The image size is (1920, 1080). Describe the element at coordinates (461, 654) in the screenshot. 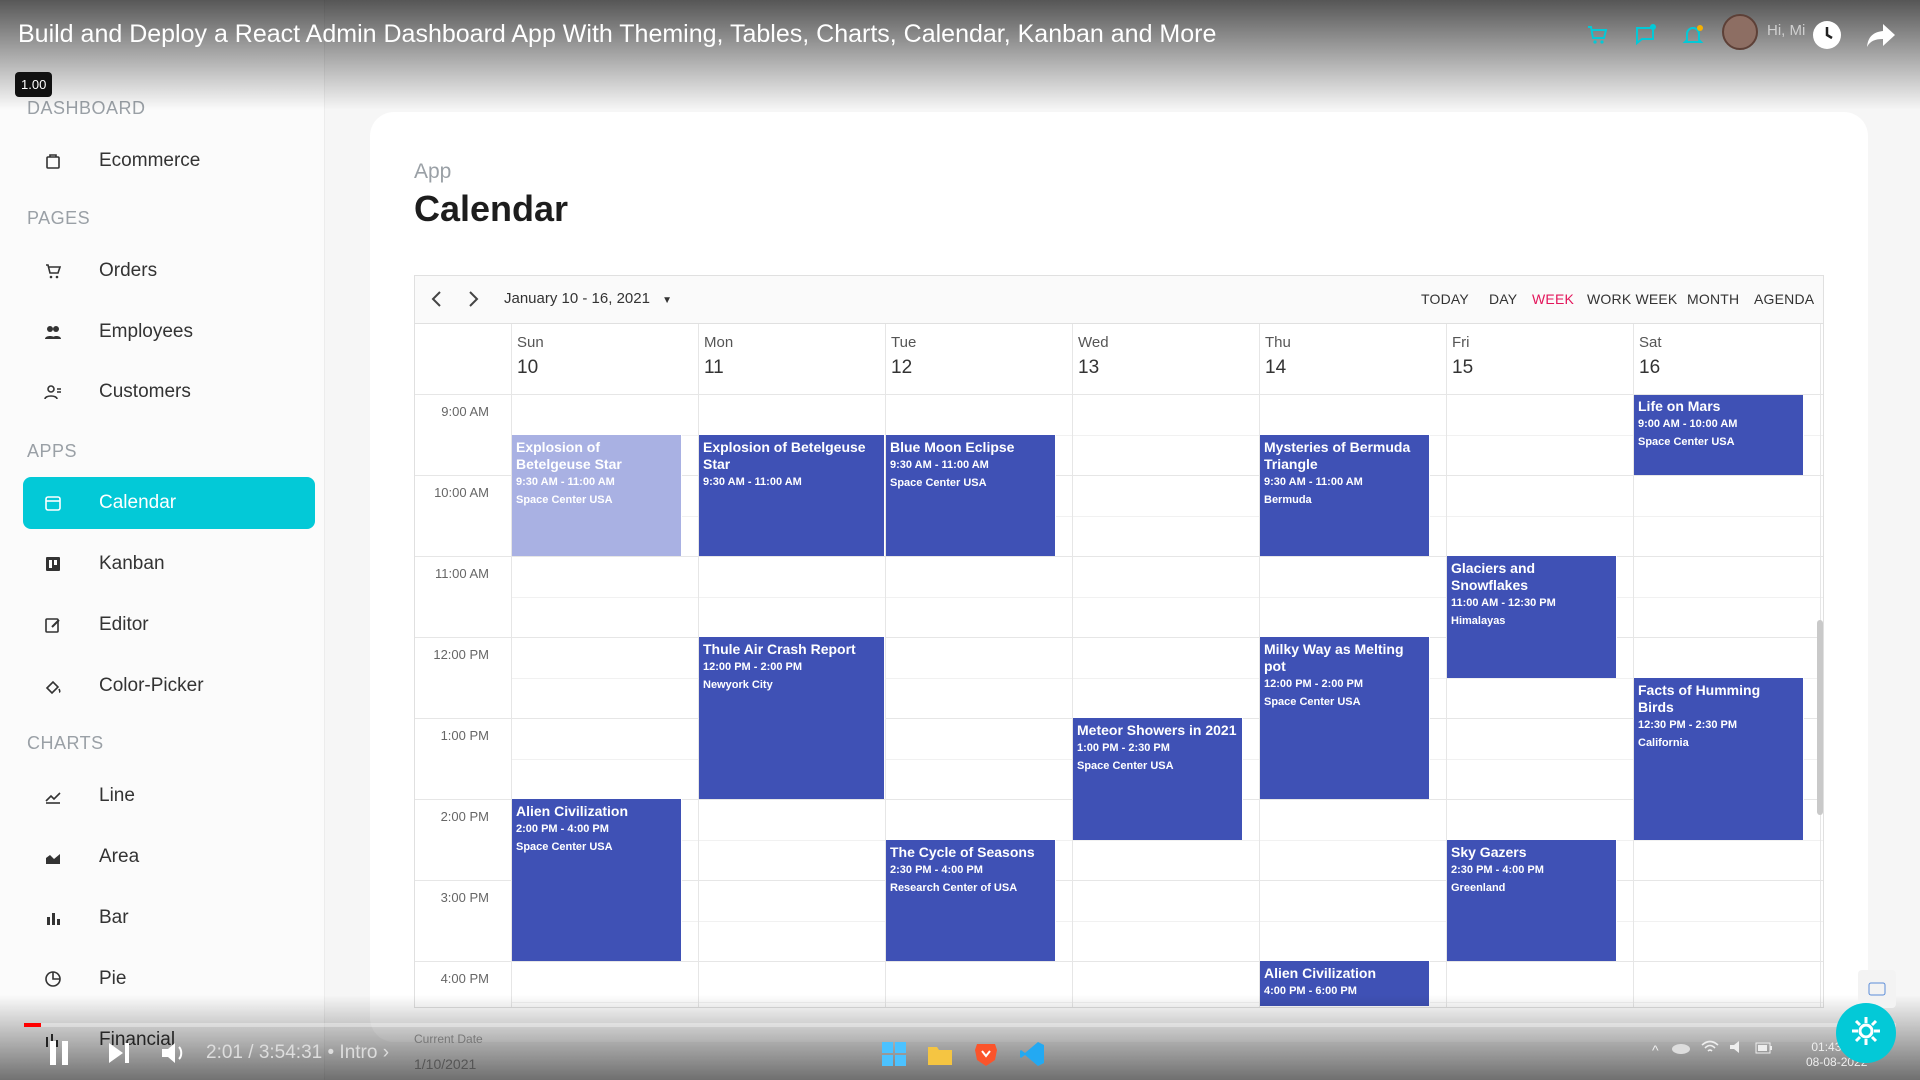

I see `time-label: 12:00 PM` at that location.